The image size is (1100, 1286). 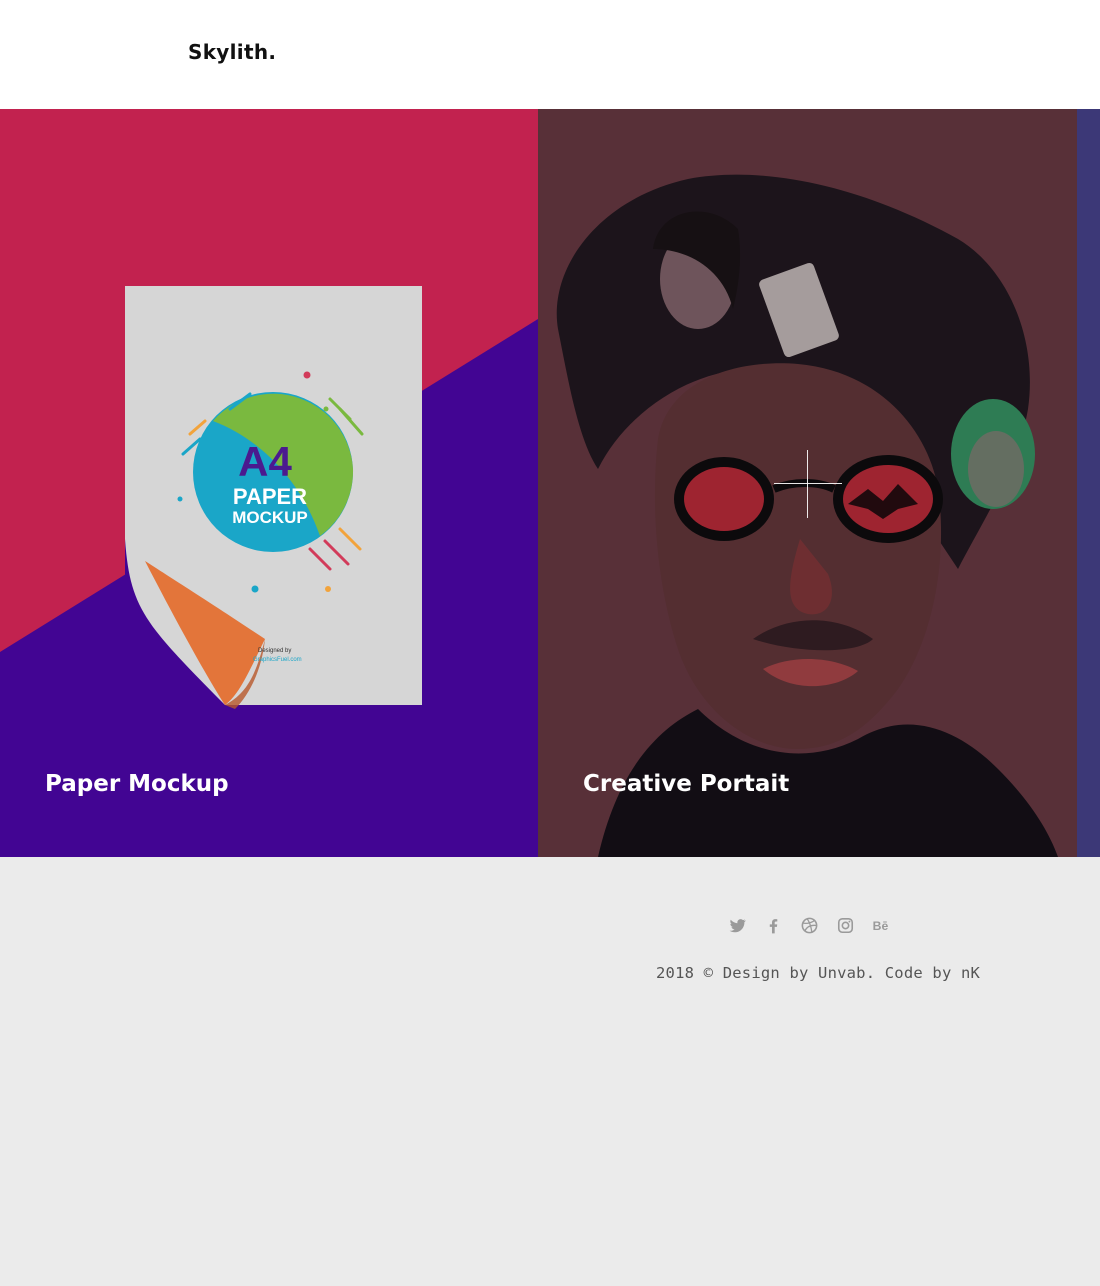 I want to click on crosshair-cursor, so click(x=808, y=484).